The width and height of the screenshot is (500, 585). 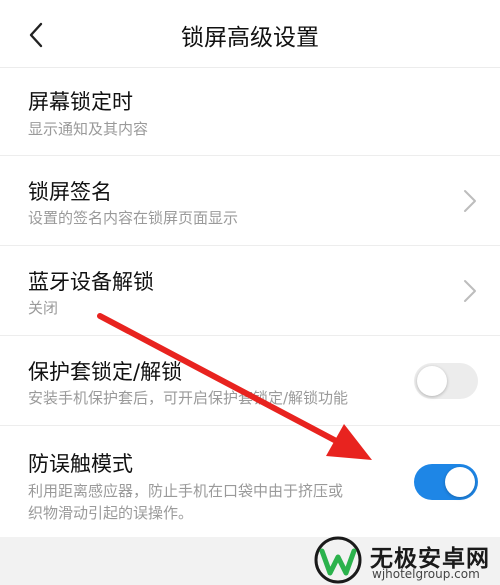 I want to click on watermark-url: wjhotelgroup.com, so click(x=426, y=574).